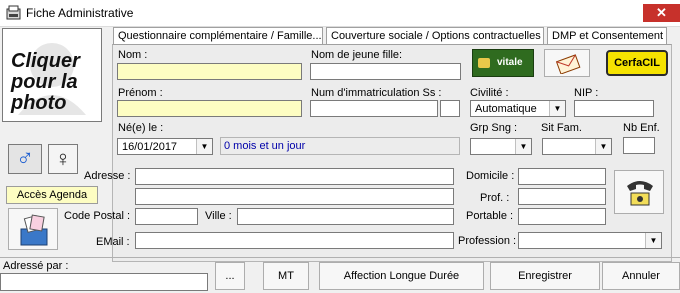 This screenshot has height=293, width=680. What do you see at coordinates (13, 12) in the screenshot?
I see `app-icon` at bounding box center [13, 12].